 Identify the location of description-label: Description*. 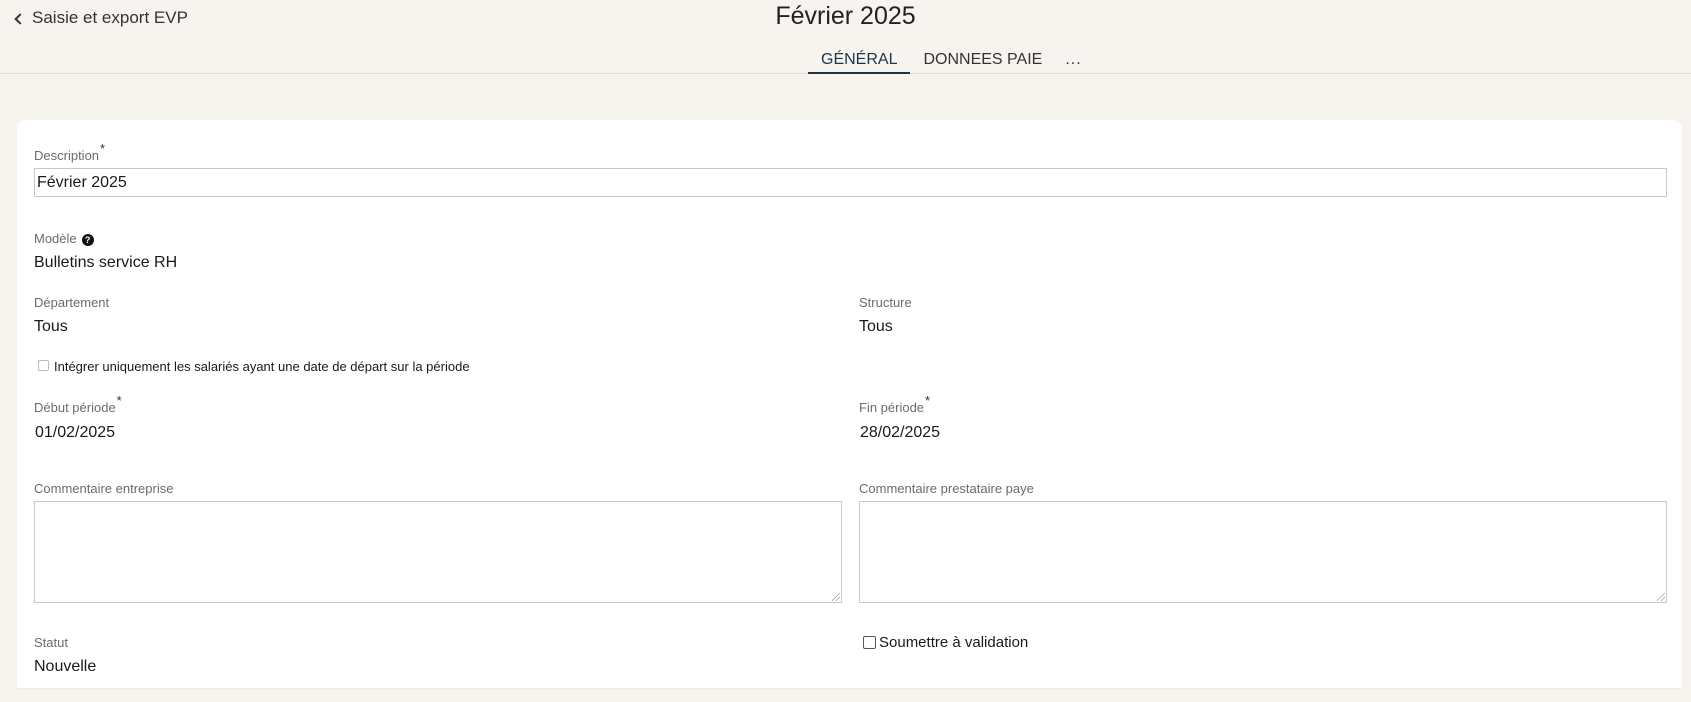
(70, 152).